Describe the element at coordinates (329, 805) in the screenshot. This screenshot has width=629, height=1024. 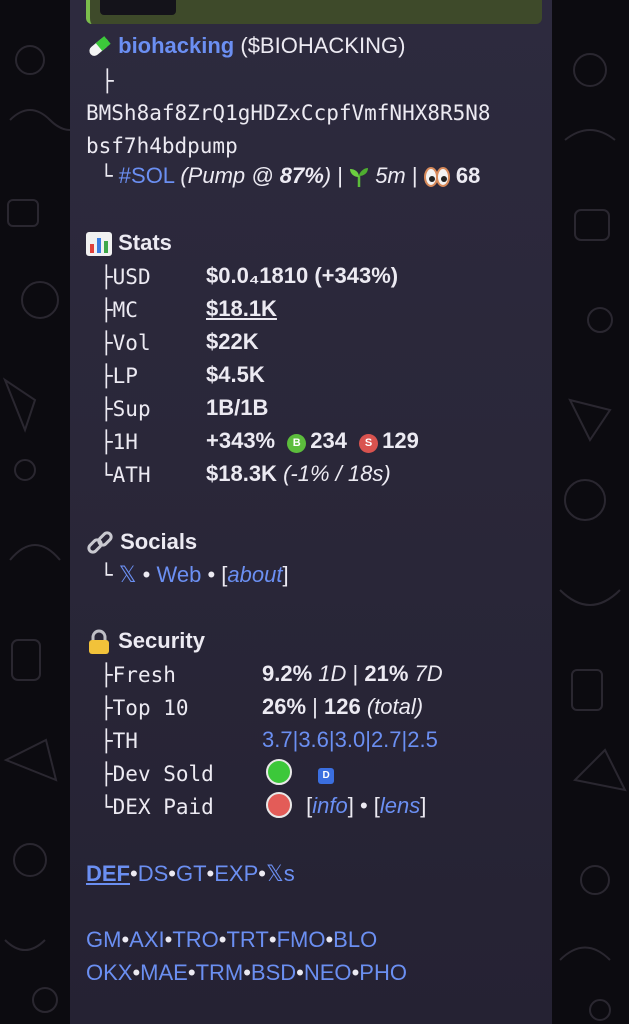
I see `info-link: info` at that location.